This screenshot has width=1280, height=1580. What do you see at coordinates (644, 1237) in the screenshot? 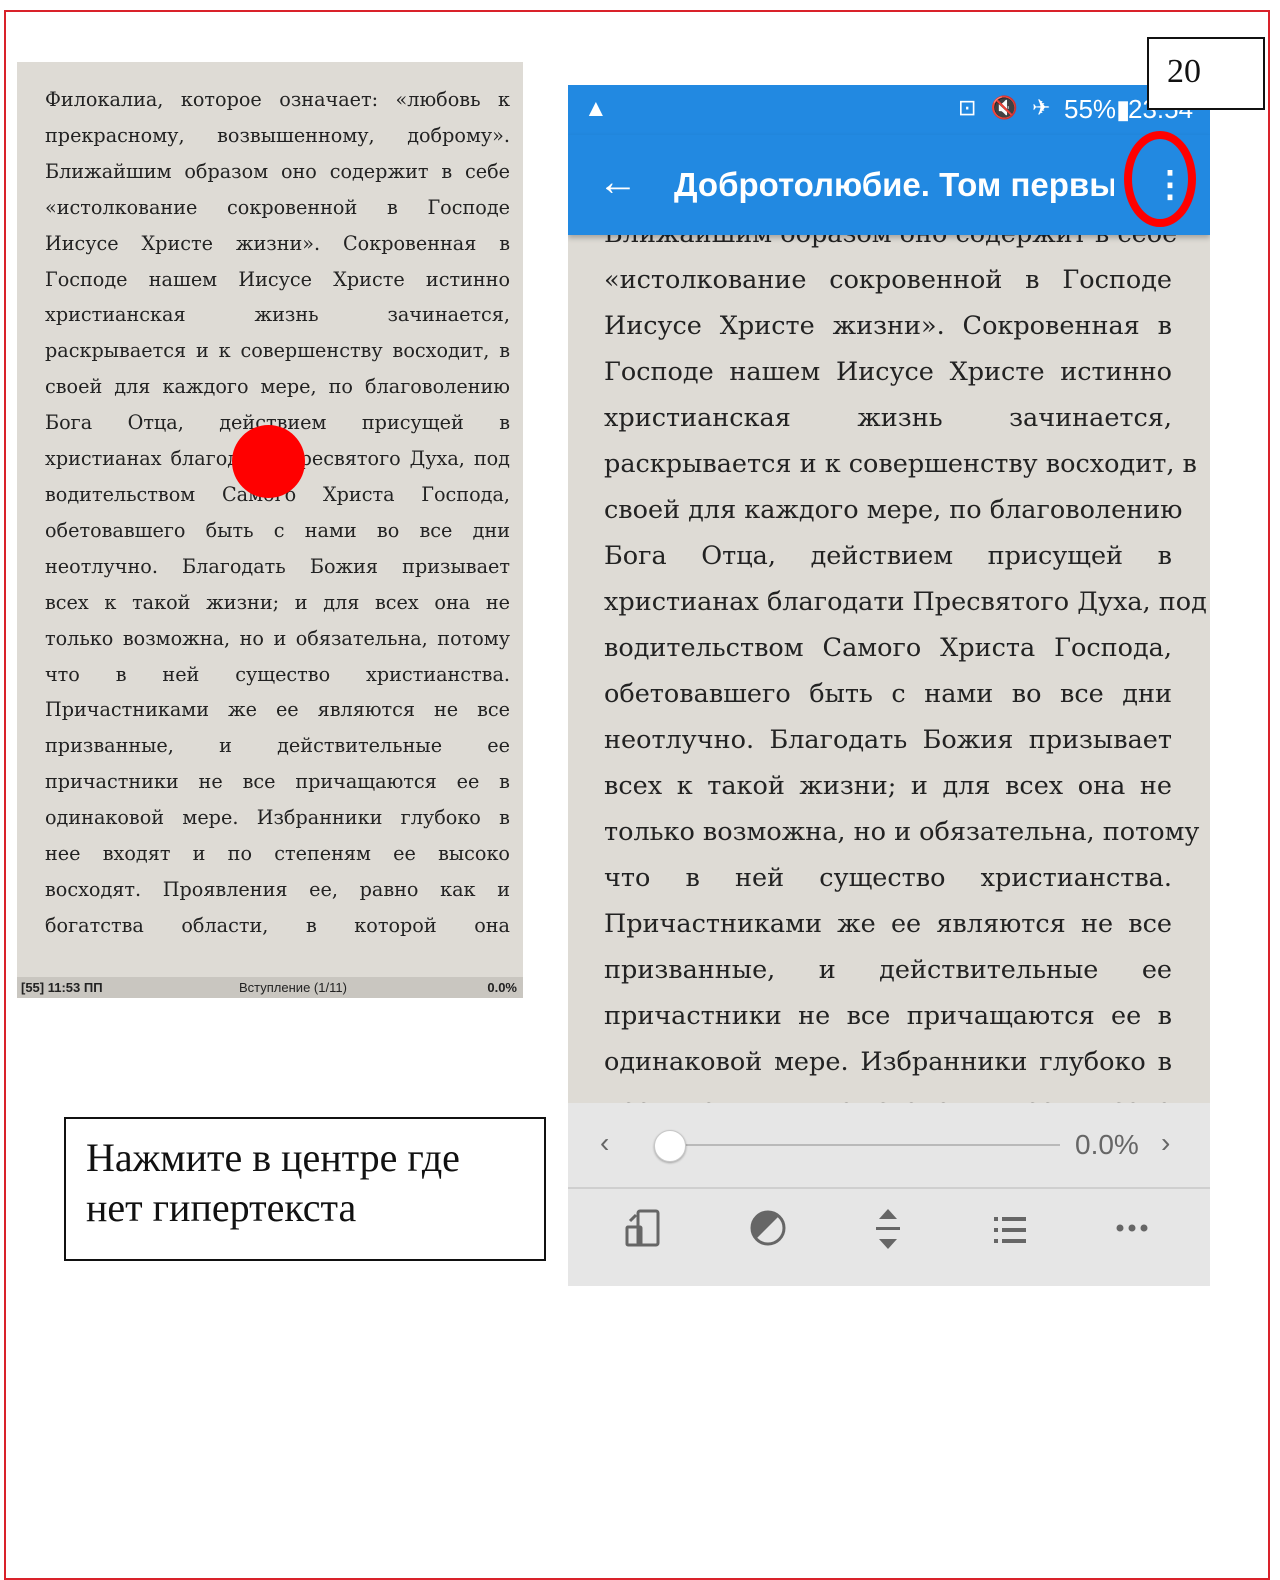
I see `screen-rotate-icon` at bounding box center [644, 1237].